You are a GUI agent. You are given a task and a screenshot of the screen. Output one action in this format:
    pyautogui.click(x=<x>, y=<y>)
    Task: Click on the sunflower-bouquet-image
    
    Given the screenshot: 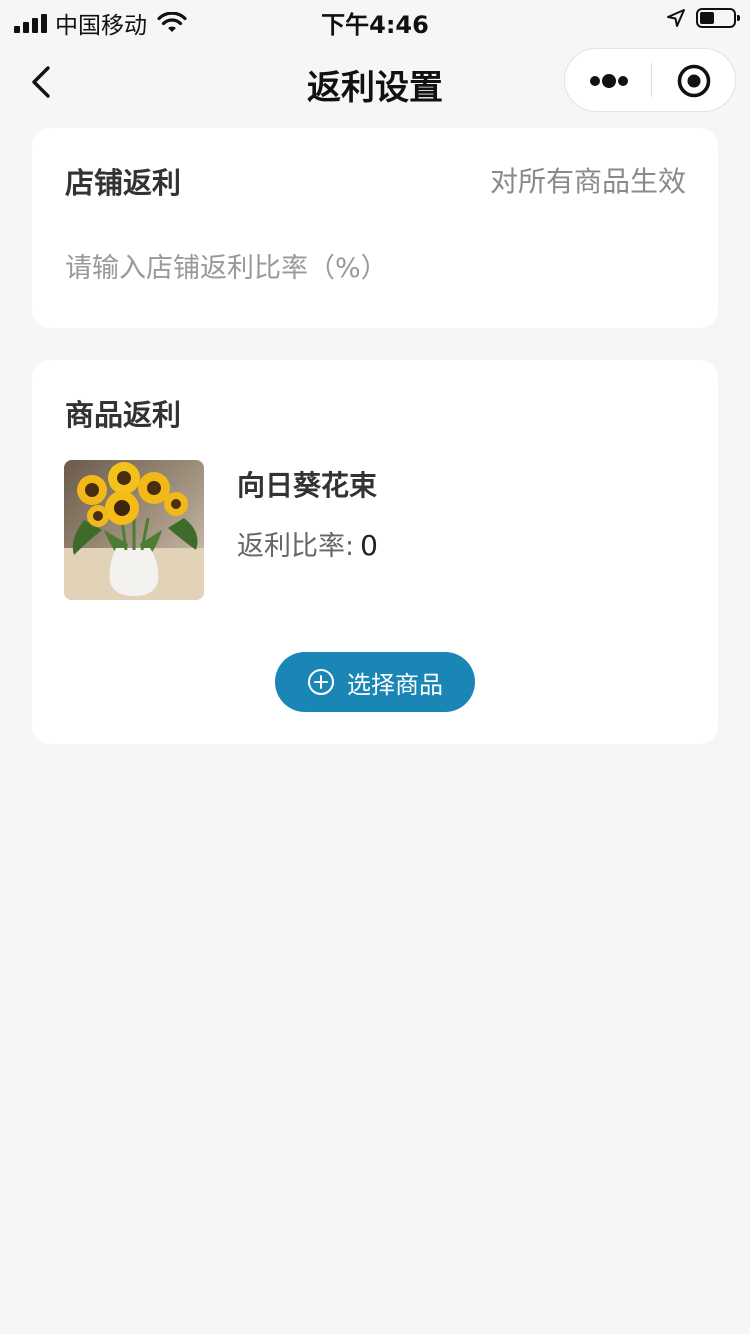 What is the action you would take?
    pyautogui.click(x=134, y=530)
    